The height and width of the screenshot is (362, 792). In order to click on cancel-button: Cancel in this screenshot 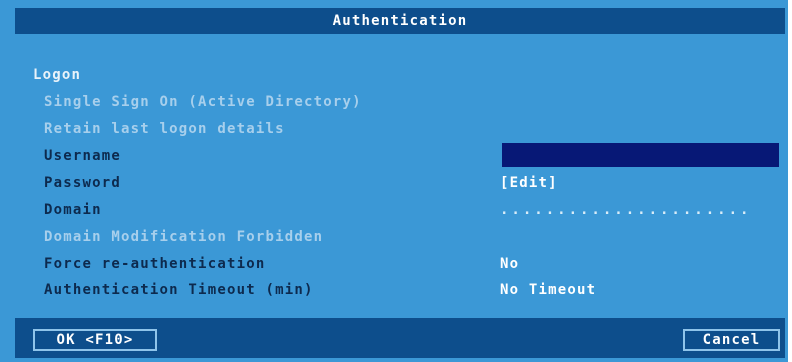, I will do `click(731, 340)`.